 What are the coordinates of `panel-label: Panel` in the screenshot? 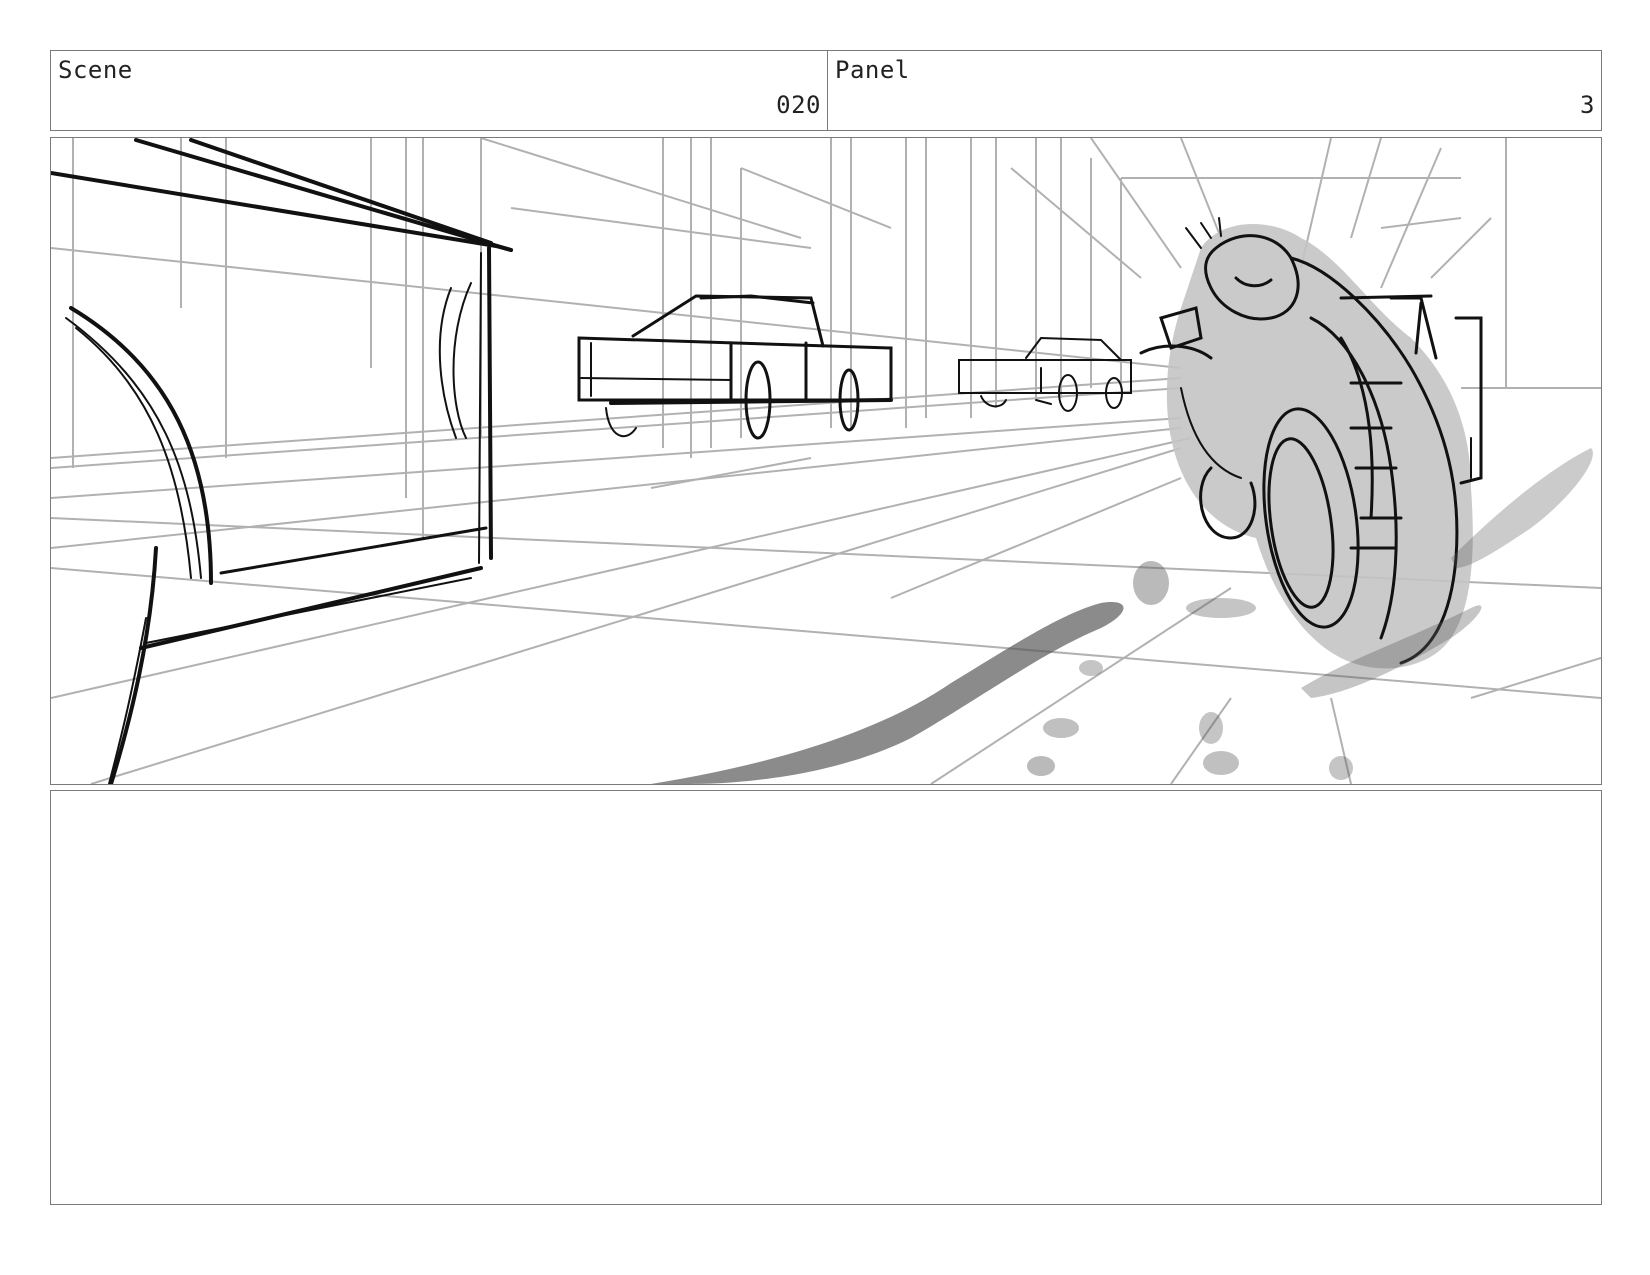 It's located at (872, 70).